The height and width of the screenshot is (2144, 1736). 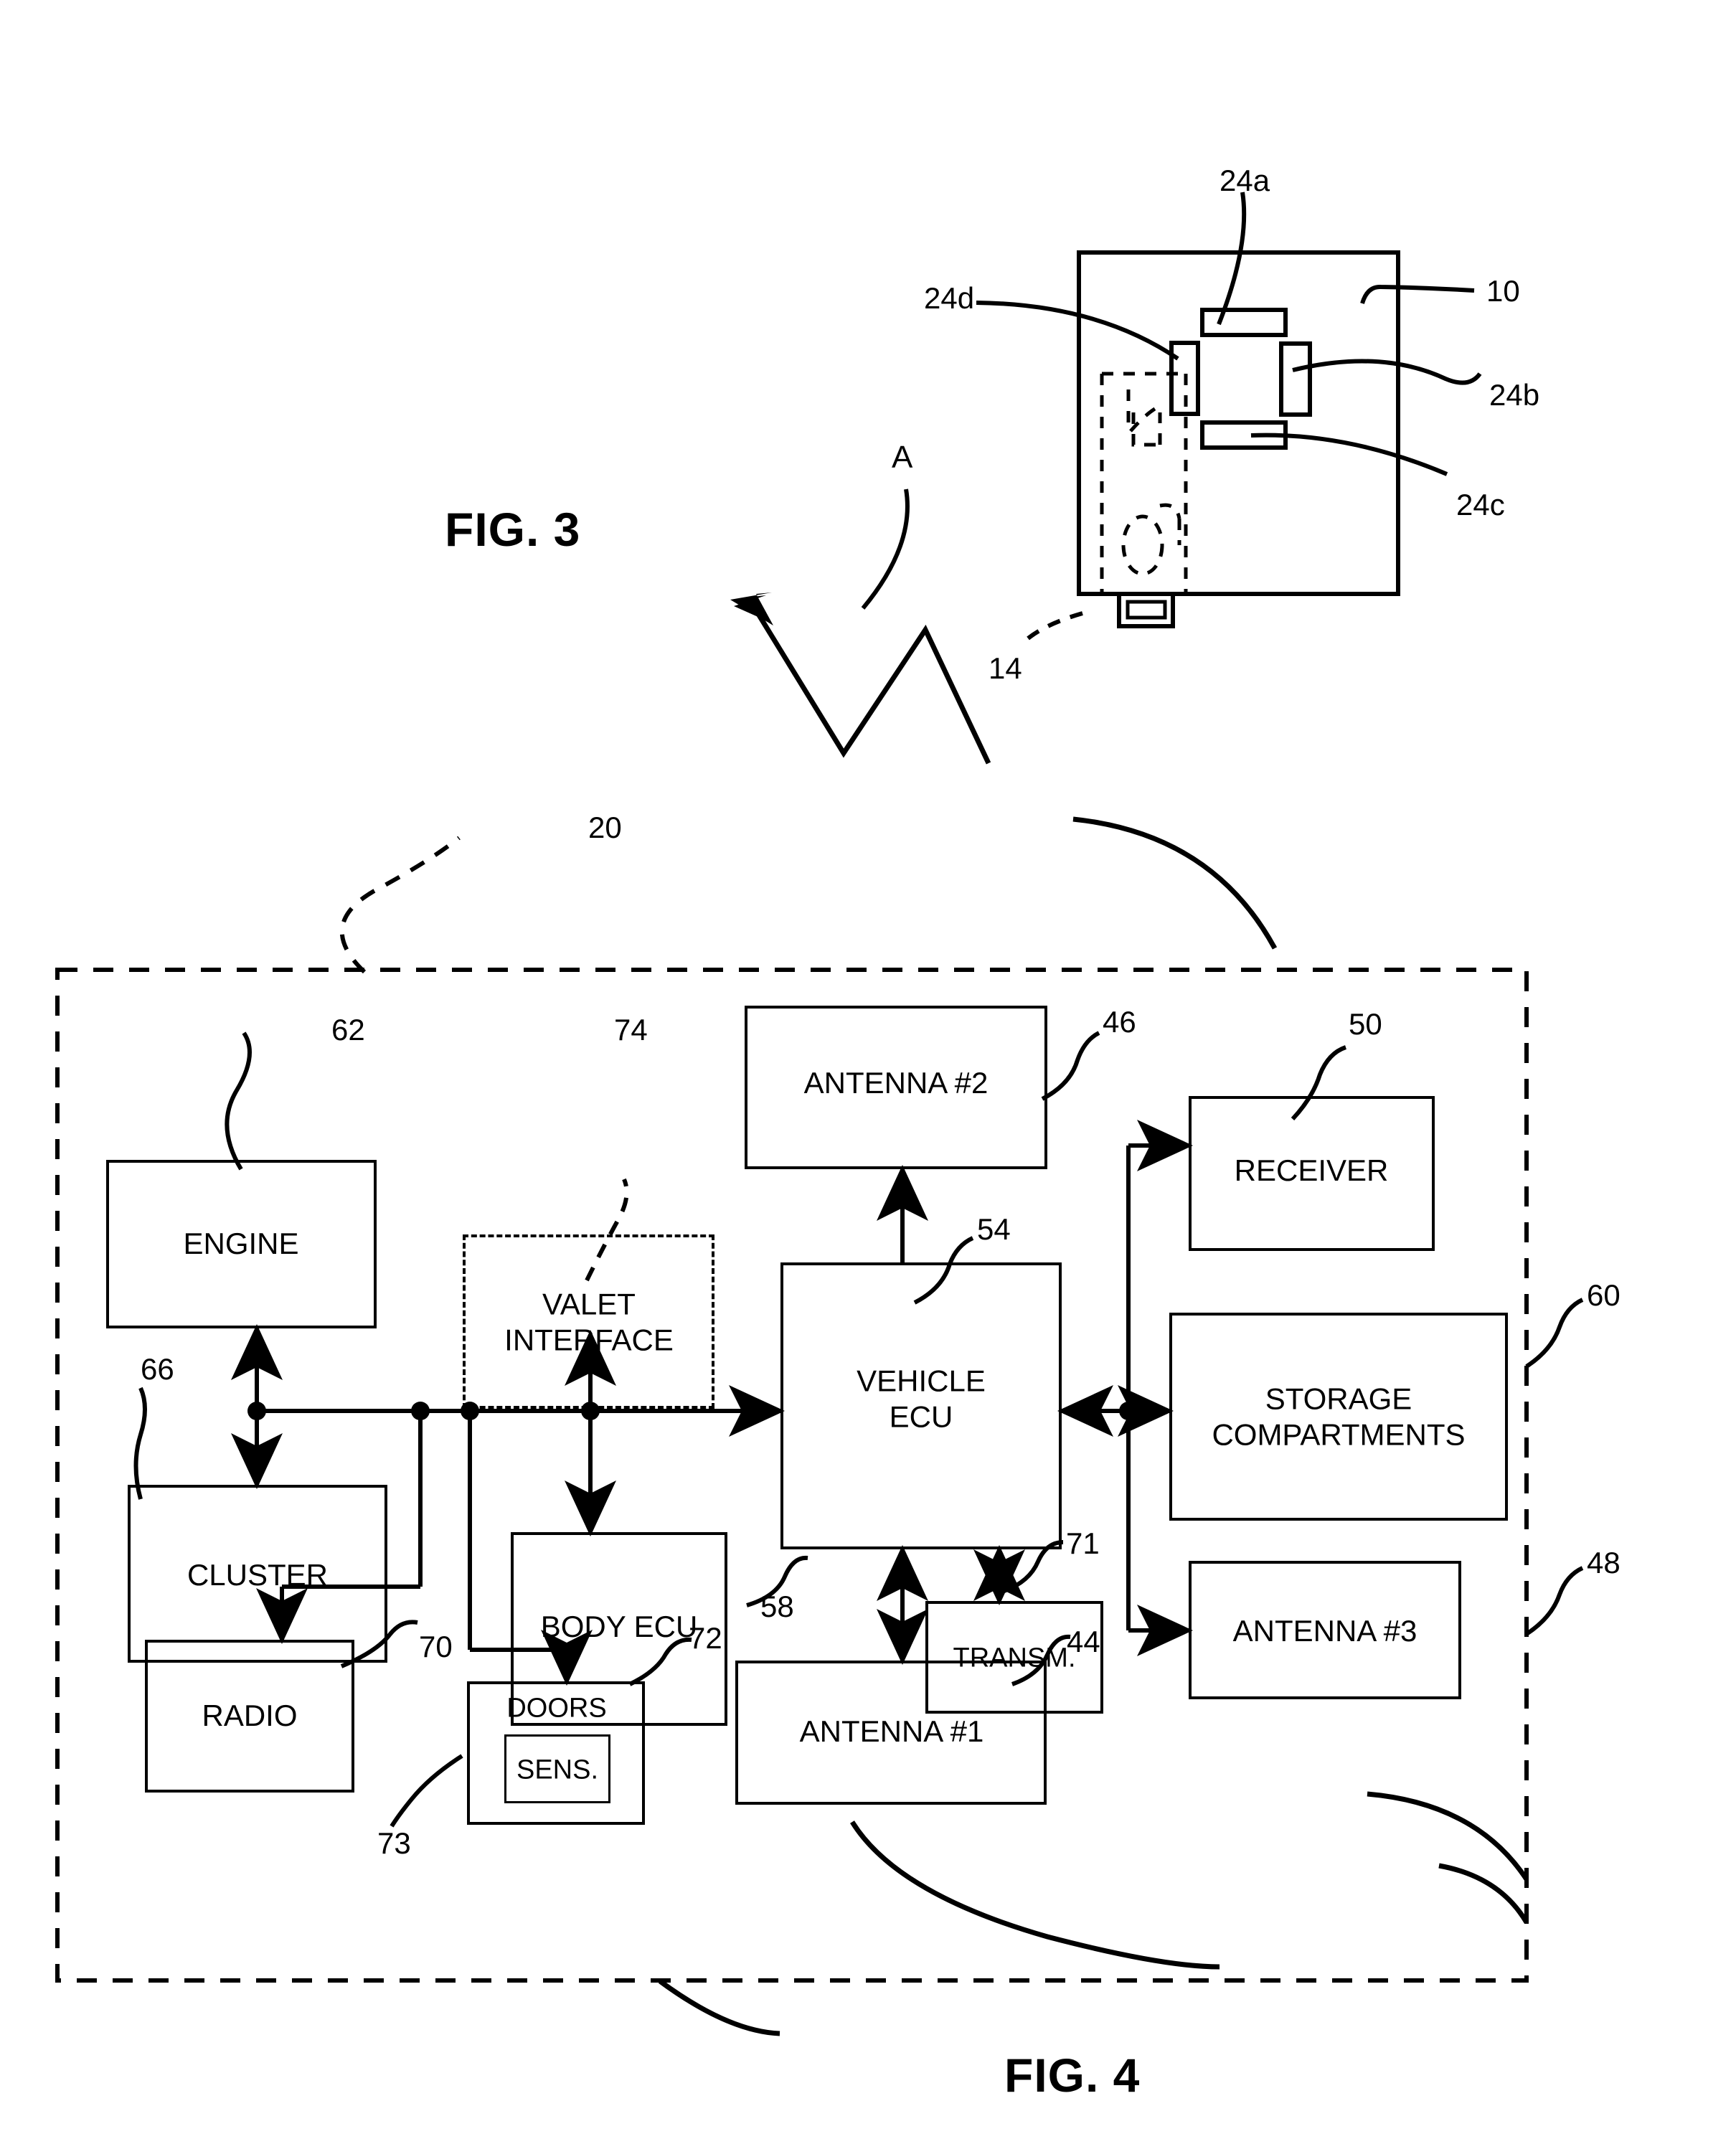 What do you see at coordinates (1175, 883) in the screenshot?
I see `fig4-arc-top-right` at bounding box center [1175, 883].